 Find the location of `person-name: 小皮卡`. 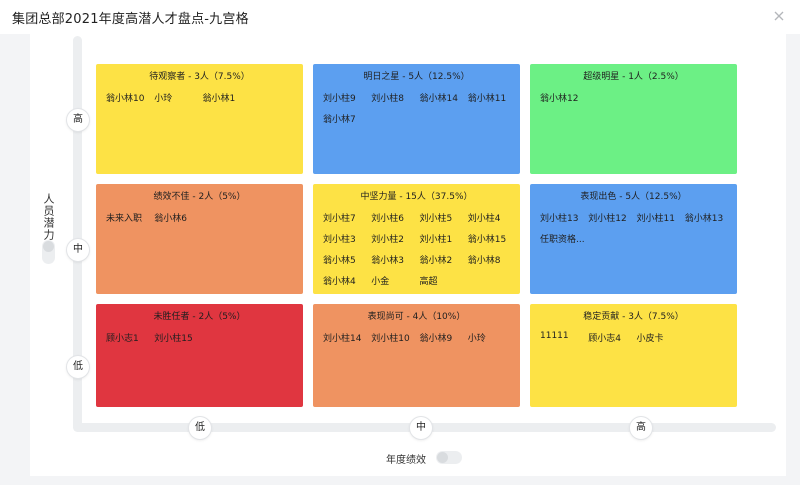

person-name: 小皮卡 is located at coordinates (660, 337).